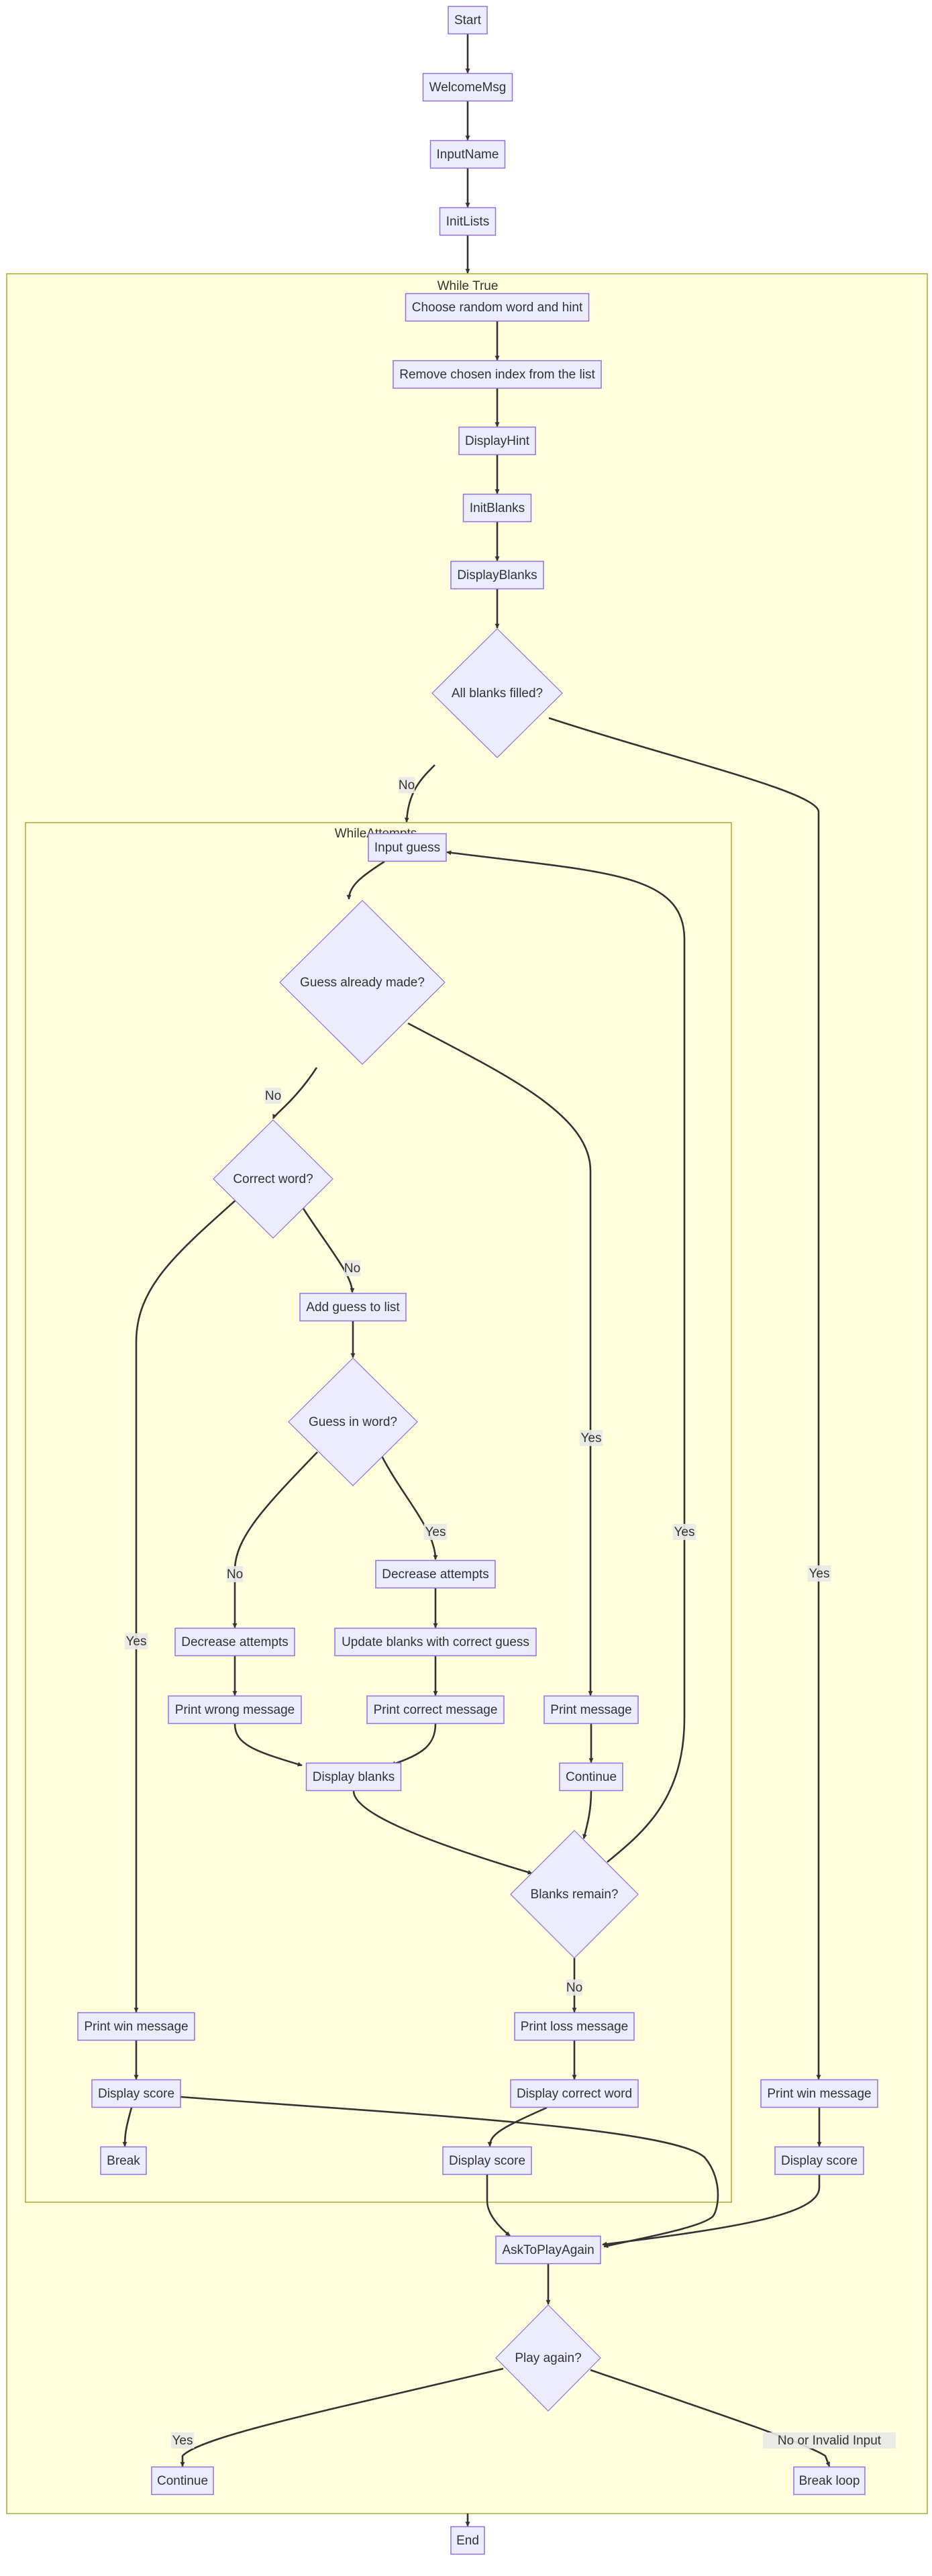 Image resolution: width=932 pixels, height=2576 pixels. I want to click on node-label: DisplayBlanks, so click(497, 575).